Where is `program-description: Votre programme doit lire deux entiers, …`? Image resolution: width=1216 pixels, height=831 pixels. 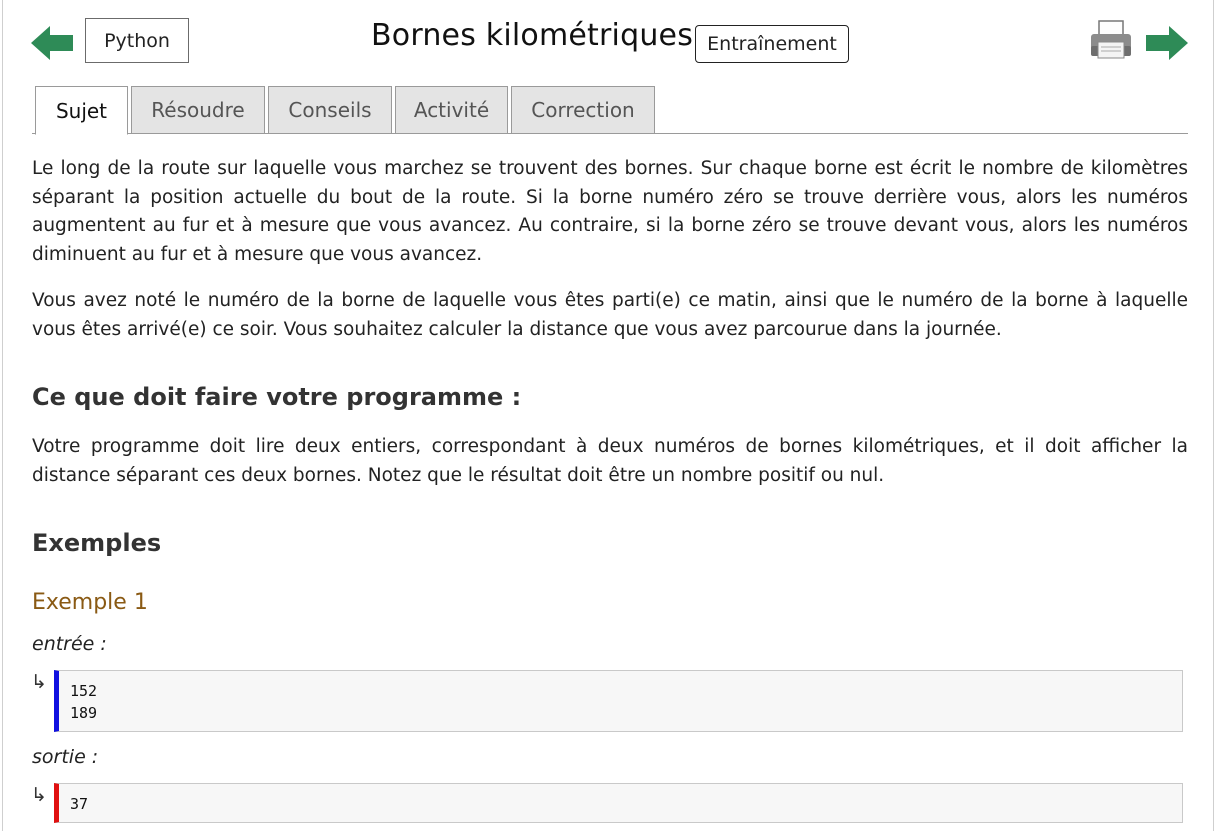 program-description: Votre programme doit lire deux entiers, … is located at coordinates (610, 461).